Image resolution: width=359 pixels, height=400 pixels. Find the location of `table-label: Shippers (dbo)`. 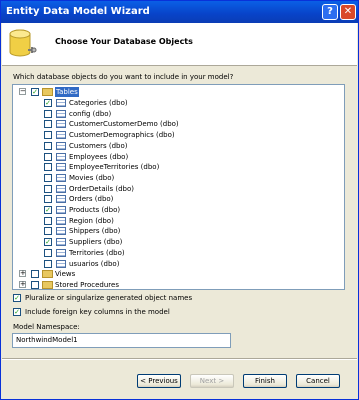

table-label: Shippers (dbo) is located at coordinates (95, 231).